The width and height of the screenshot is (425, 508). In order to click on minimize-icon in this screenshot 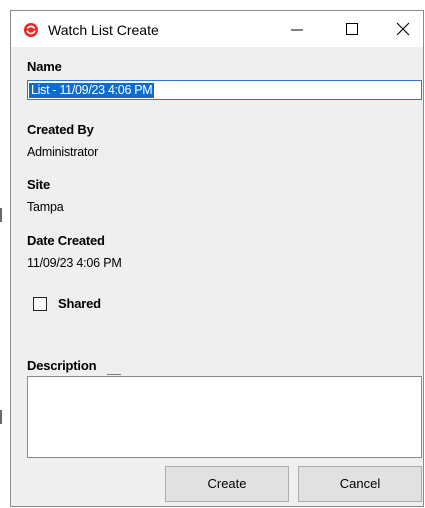, I will do `click(297, 30)`.